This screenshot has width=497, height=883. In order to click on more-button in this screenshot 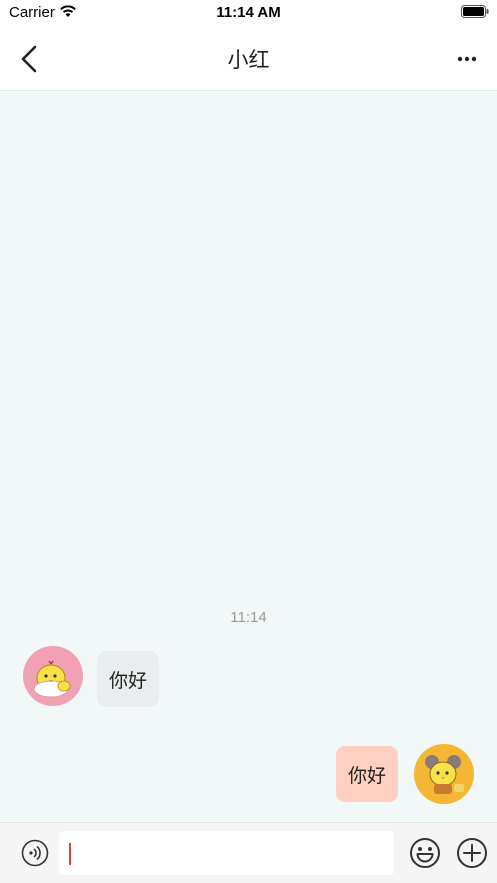, I will do `click(467, 59)`.